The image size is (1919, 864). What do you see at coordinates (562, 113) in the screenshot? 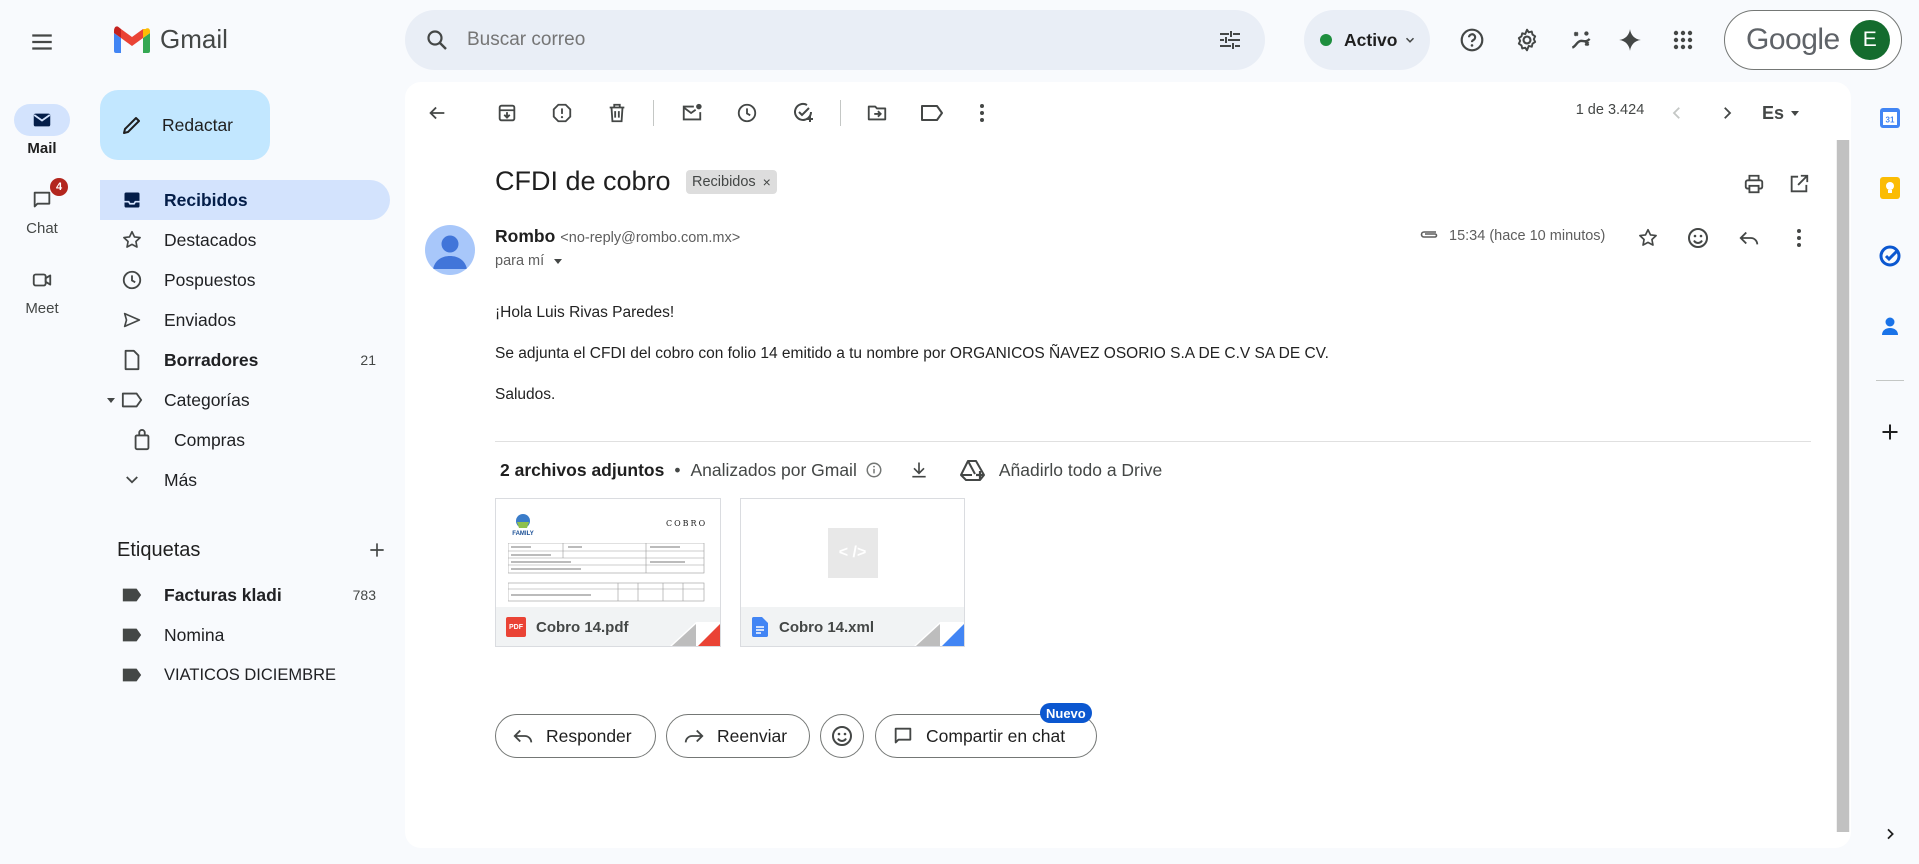
I see `report-spam-button` at bounding box center [562, 113].